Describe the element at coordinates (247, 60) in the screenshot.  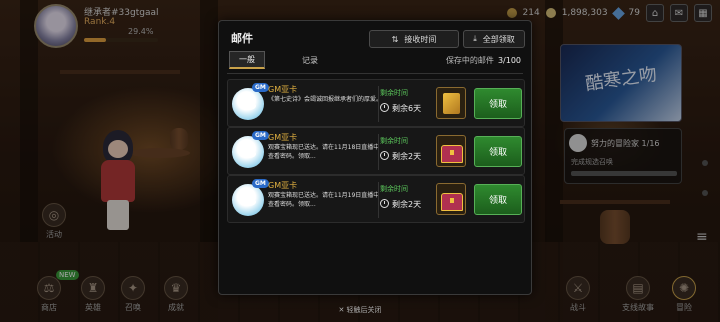
I see `tab-general: 一般` at that location.